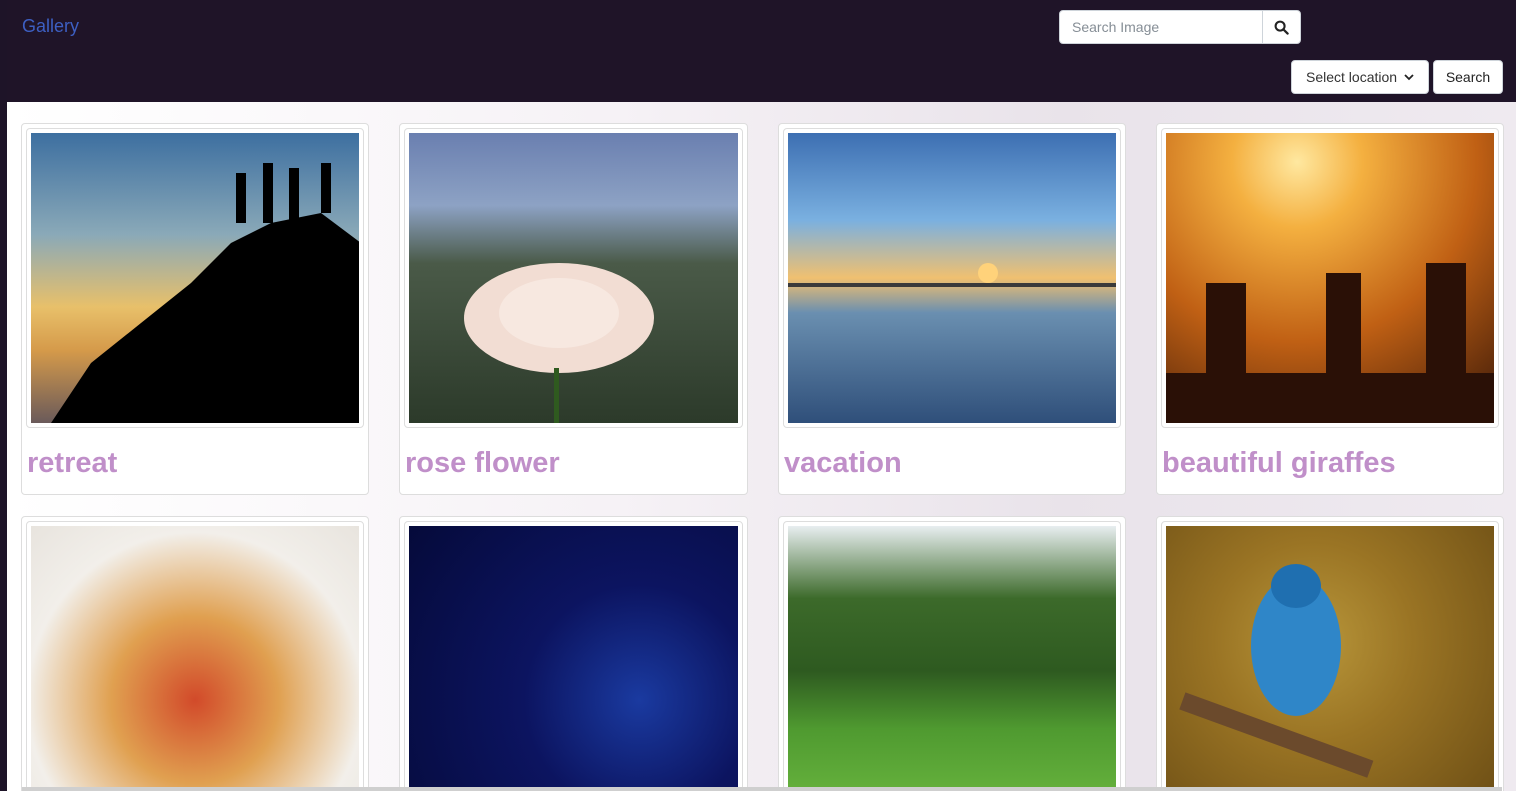 The image size is (1516, 791). Describe the element at coordinates (762, 789) in the screenshot. I see `horizontal-scrollbar` at that location.